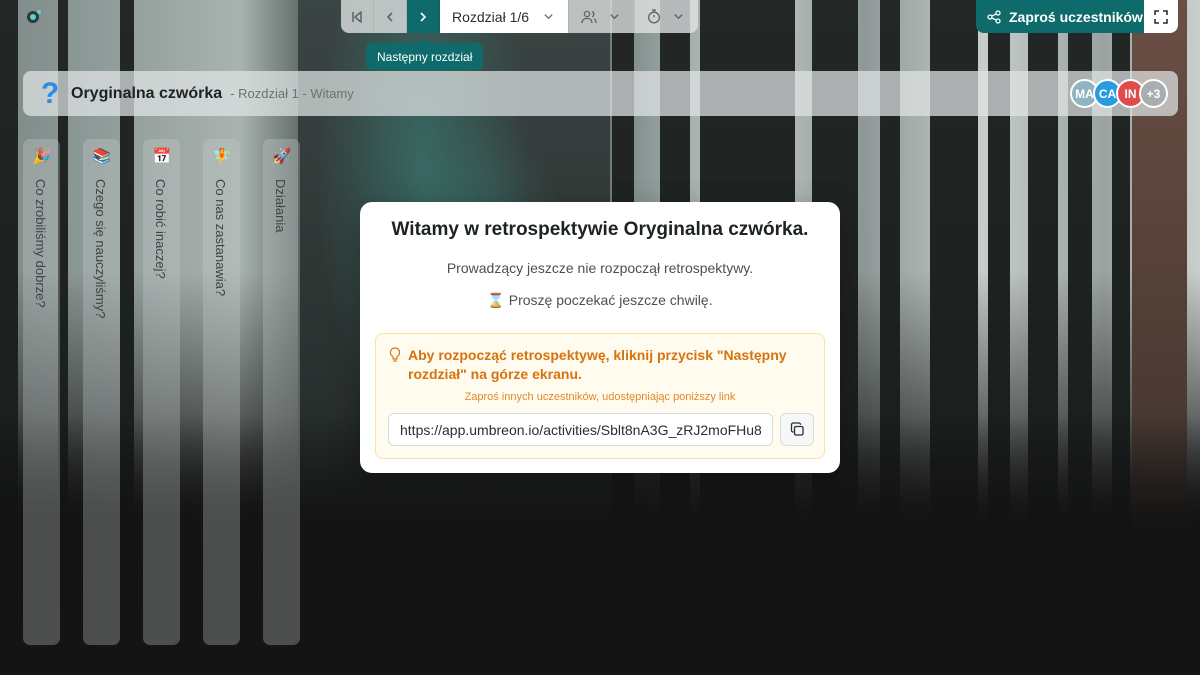 The height and width of the screenshot is (675, 1200). I want to click on next-chapter-button, so click(423, 16).